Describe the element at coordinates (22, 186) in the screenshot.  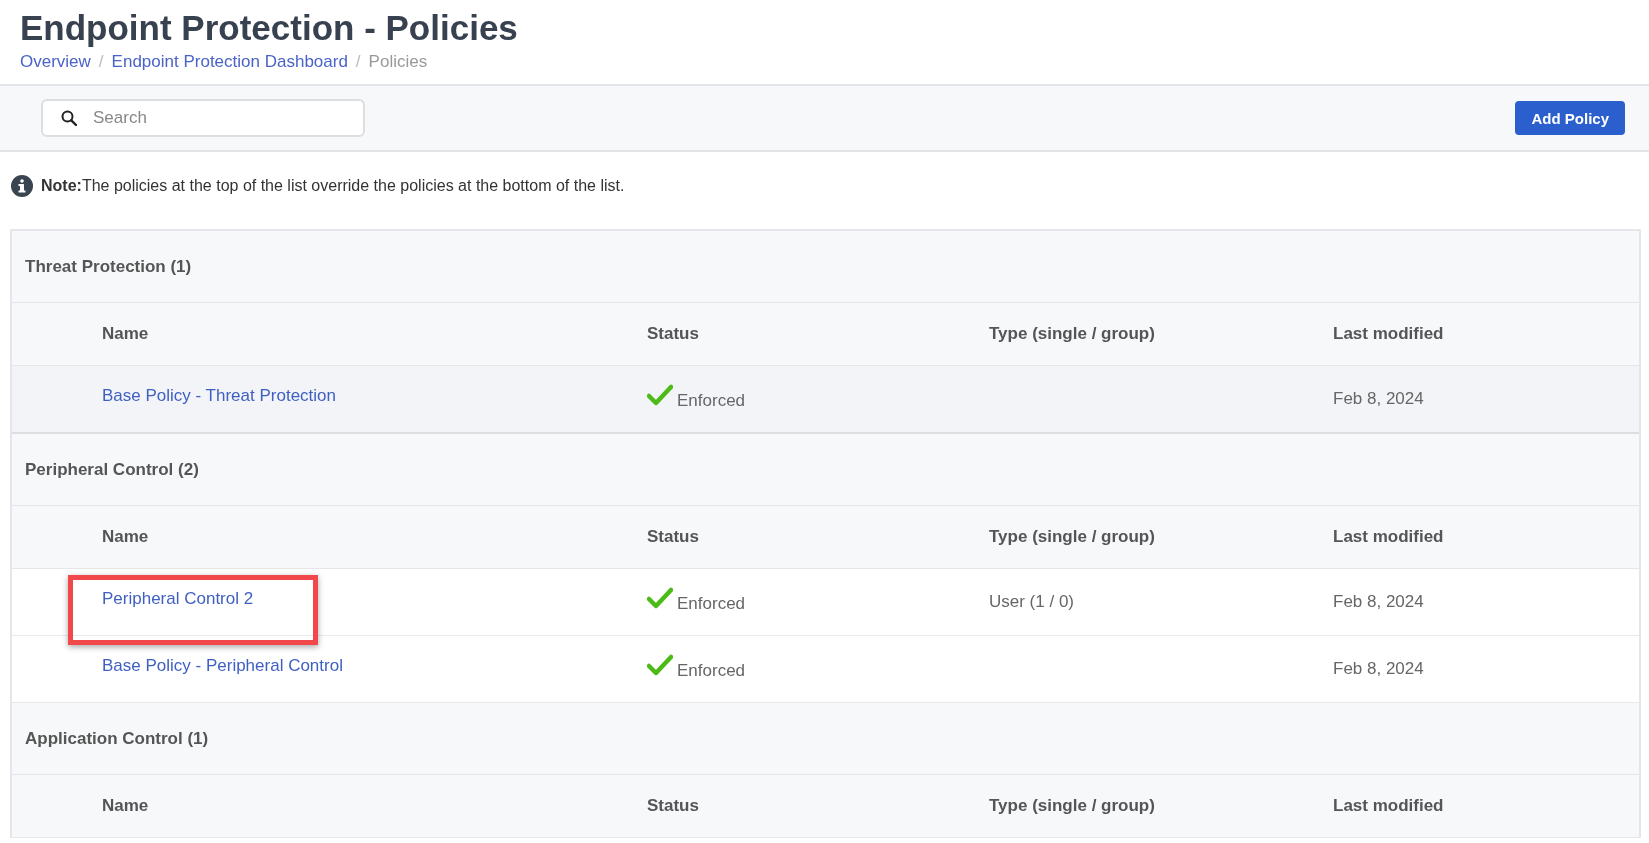
I see `info-icon` at that location.